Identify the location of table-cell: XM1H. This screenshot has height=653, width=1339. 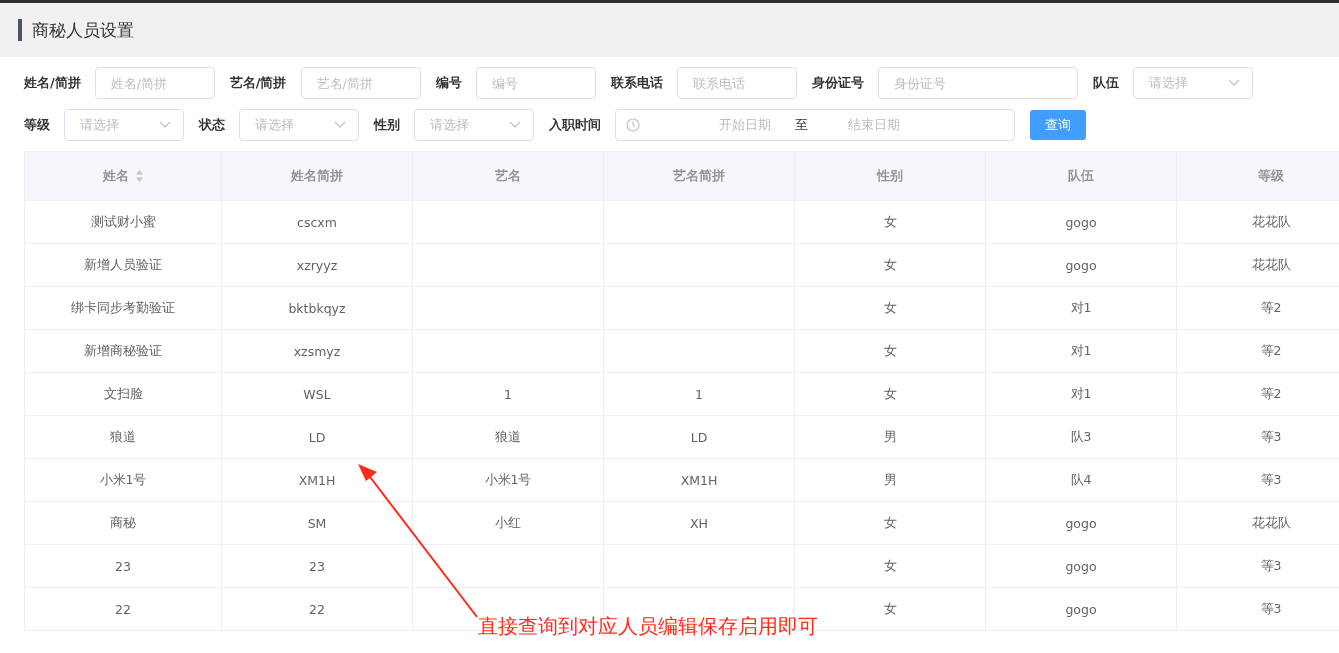
(699, 480).